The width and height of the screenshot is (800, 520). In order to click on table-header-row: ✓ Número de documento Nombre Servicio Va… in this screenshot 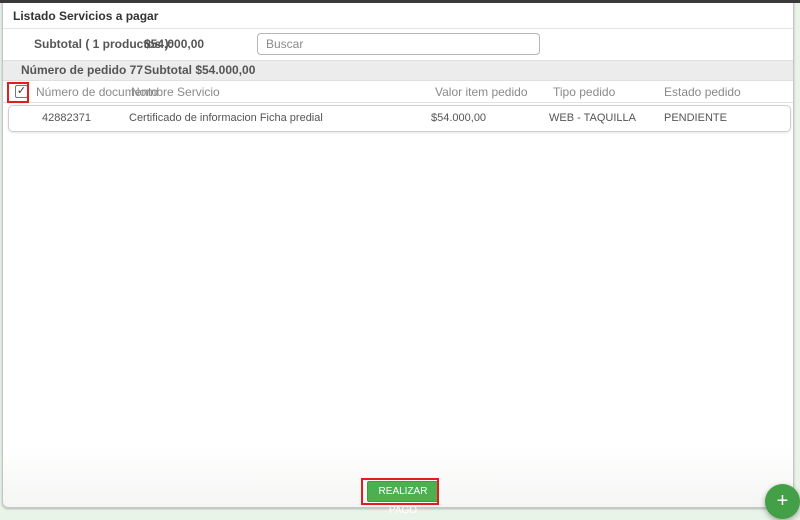, I will do `click(398, 92)`.